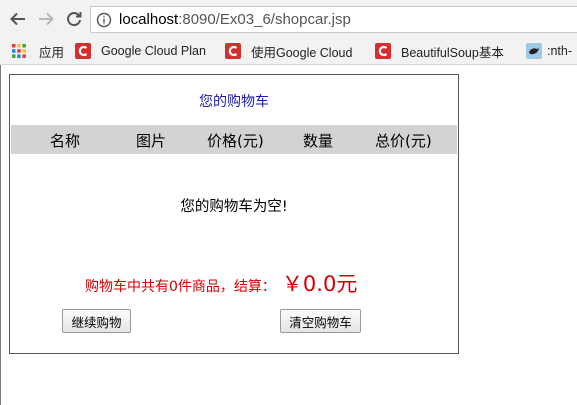 Image resolution: width=577 pixels, height=405 pixels. What do you see at coordinates (153, 51) in the screenshot?
I see `bookmark-label: Google Cloud Plan` at bounding box center [153, 51].